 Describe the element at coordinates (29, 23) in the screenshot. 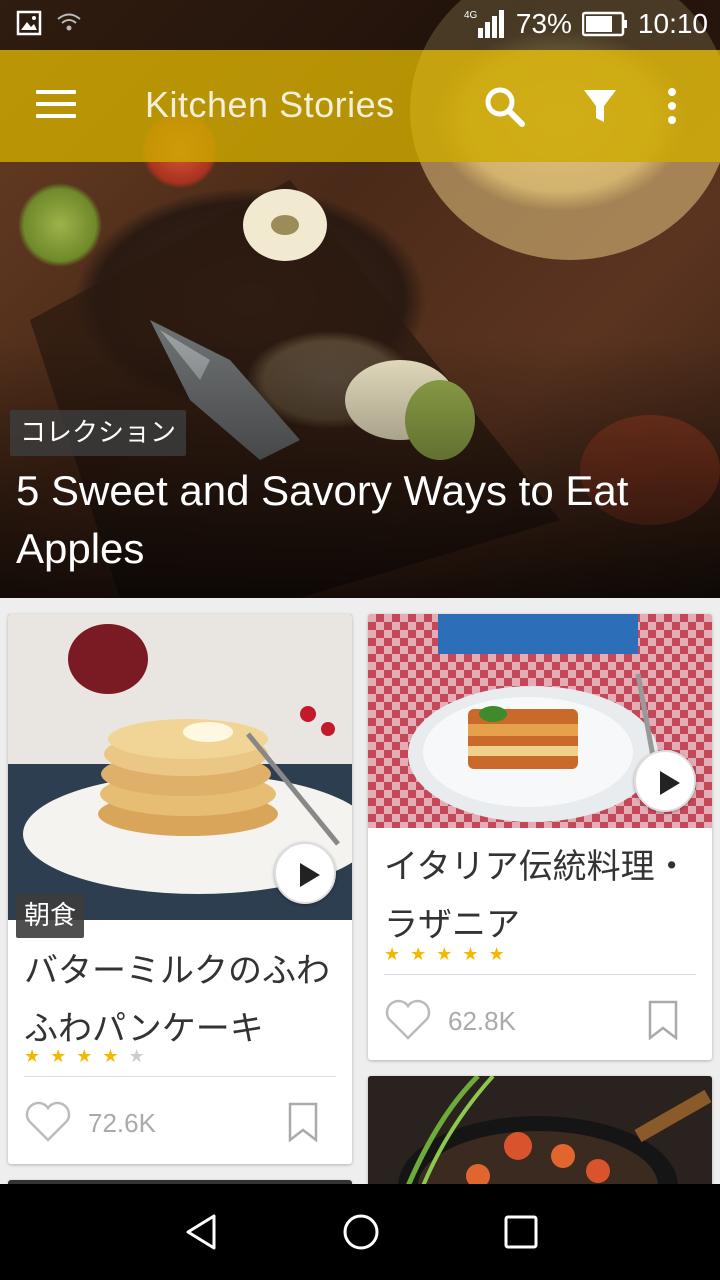

I see `image-icon` at that location.